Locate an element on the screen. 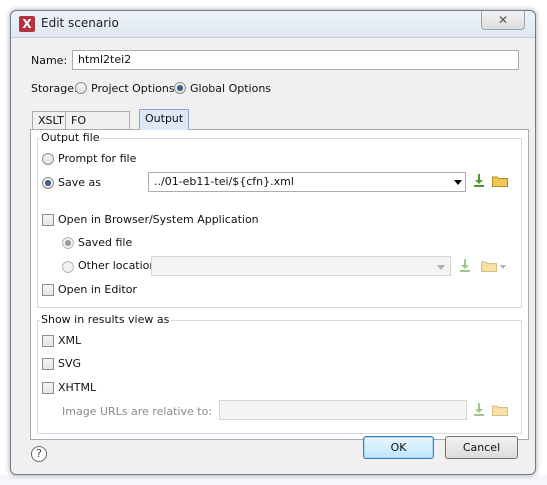 The height and width of the screenshot is (485, 547). other-location-label: Other location is located at coordinates (117, 265).